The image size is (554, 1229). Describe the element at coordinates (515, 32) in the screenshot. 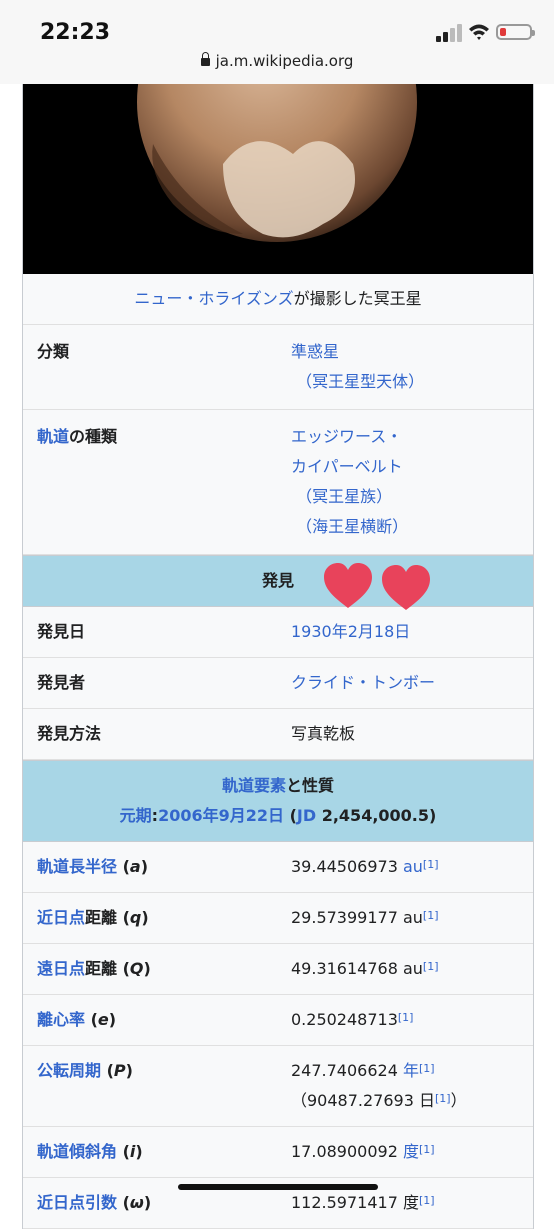

I see `battery-icon` at that location.